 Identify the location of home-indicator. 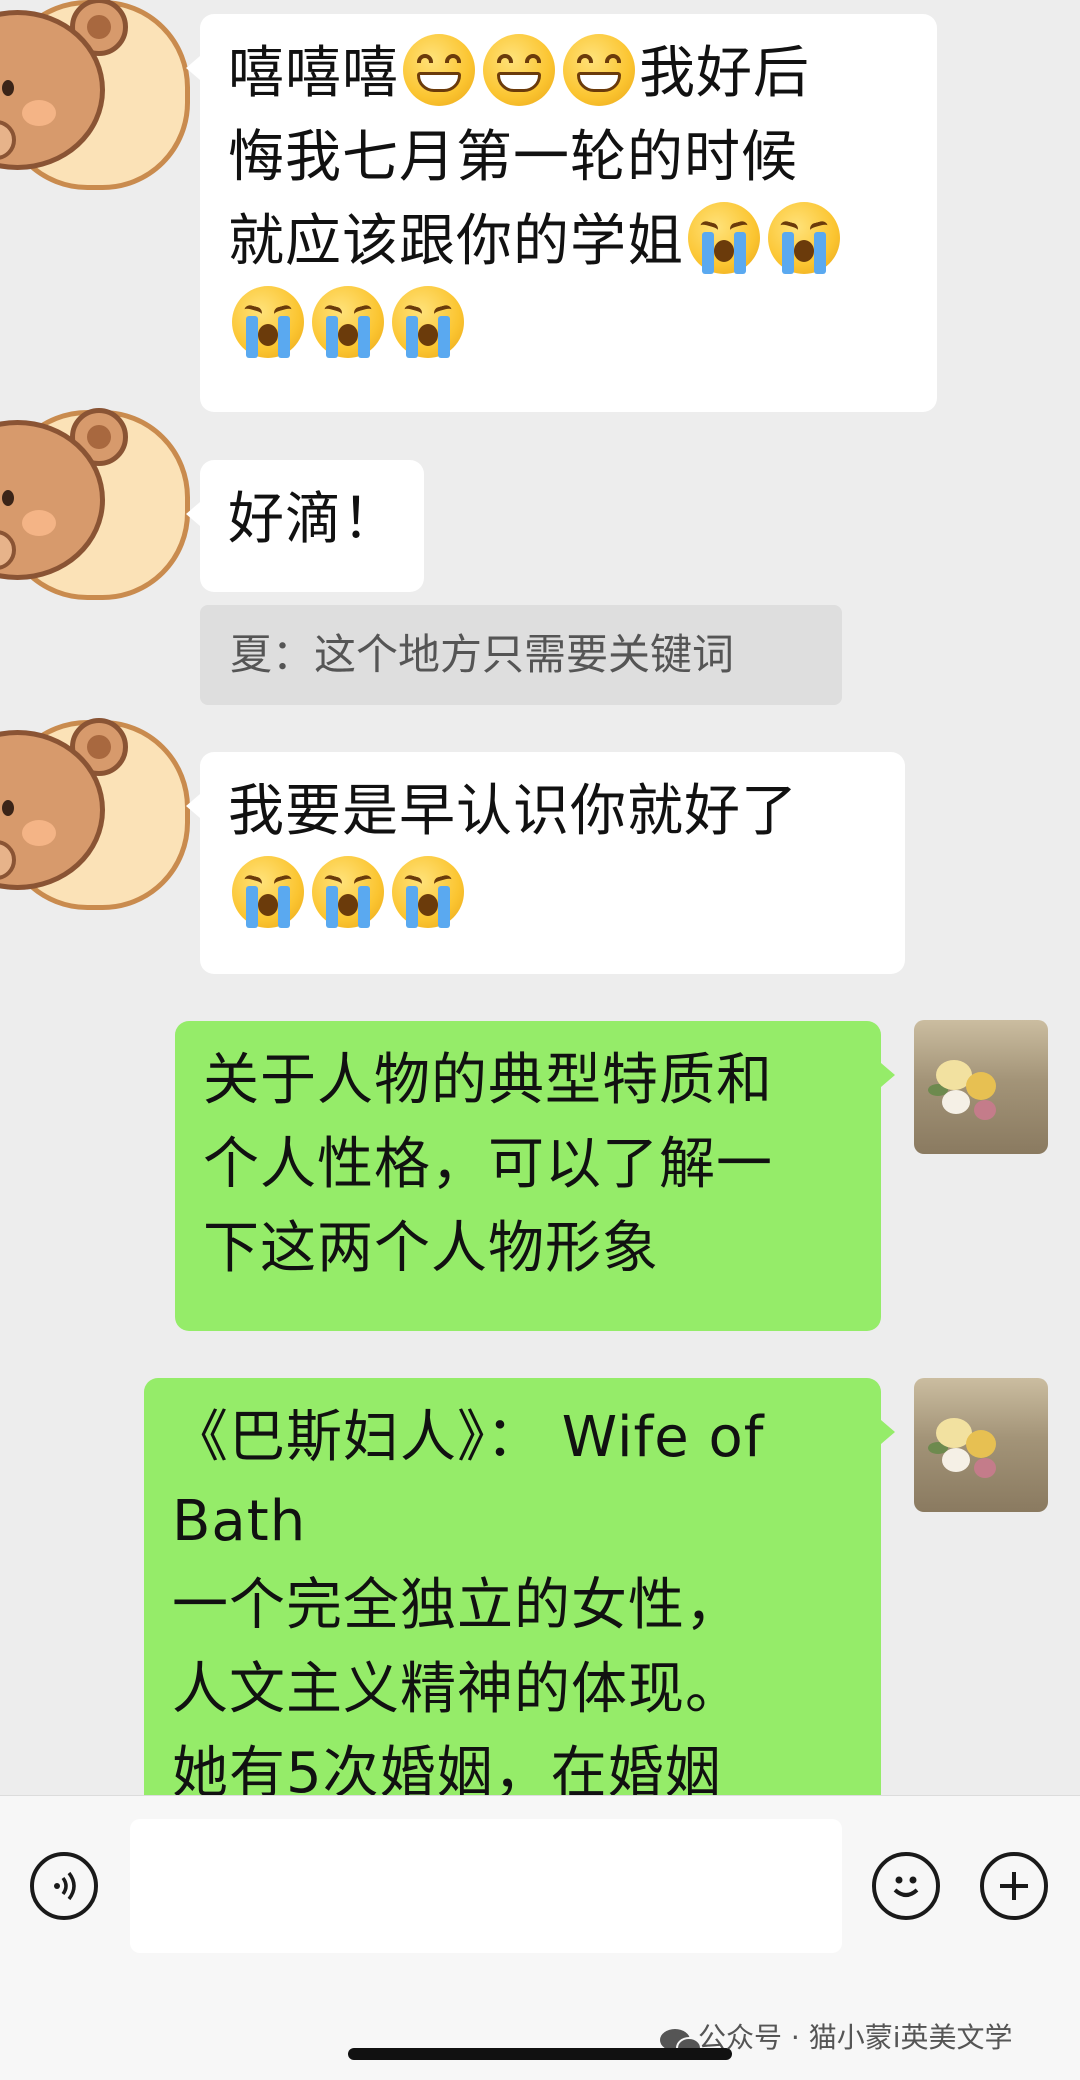
(540, 2054).